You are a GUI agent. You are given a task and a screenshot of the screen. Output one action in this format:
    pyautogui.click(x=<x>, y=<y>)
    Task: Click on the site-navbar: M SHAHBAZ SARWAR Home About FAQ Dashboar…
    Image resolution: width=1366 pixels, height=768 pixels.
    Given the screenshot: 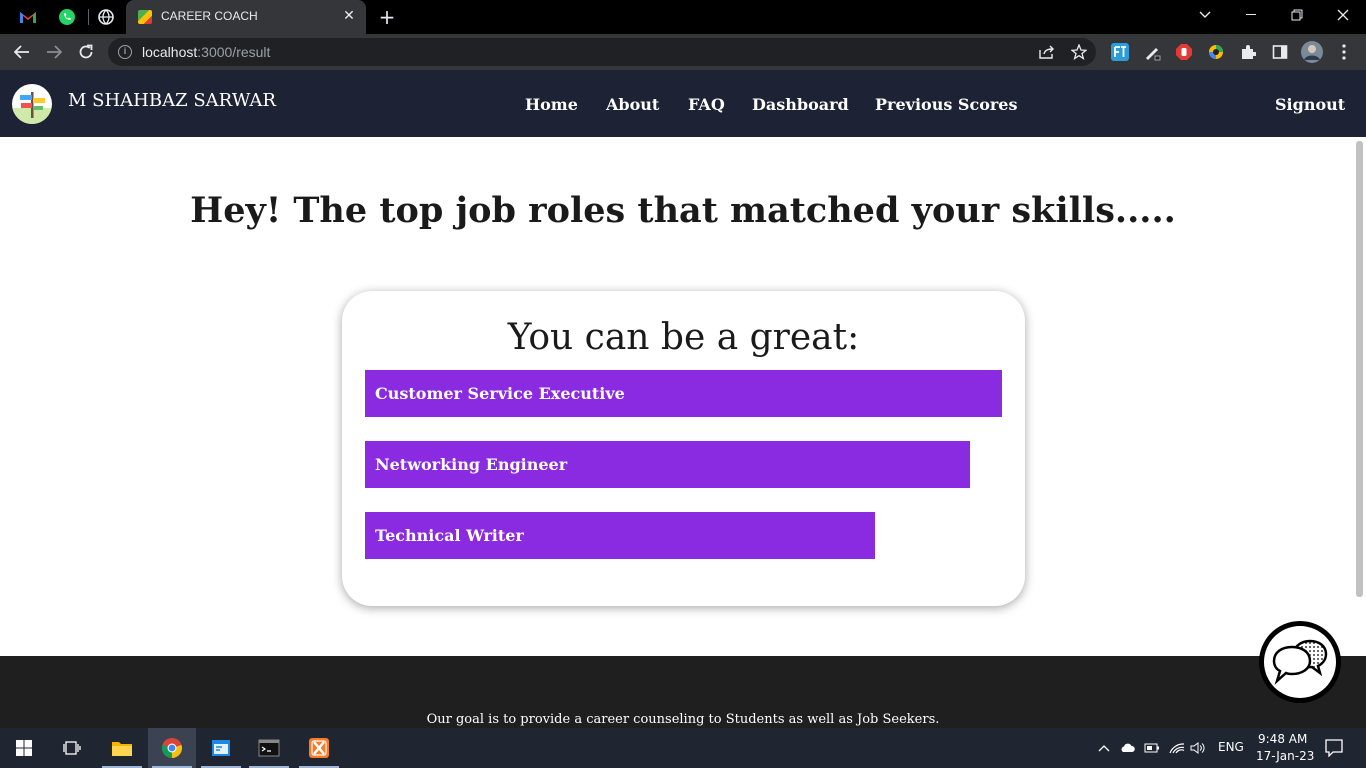 What is the action you would take?
    pyautogui.click(x=683, y=103)
    